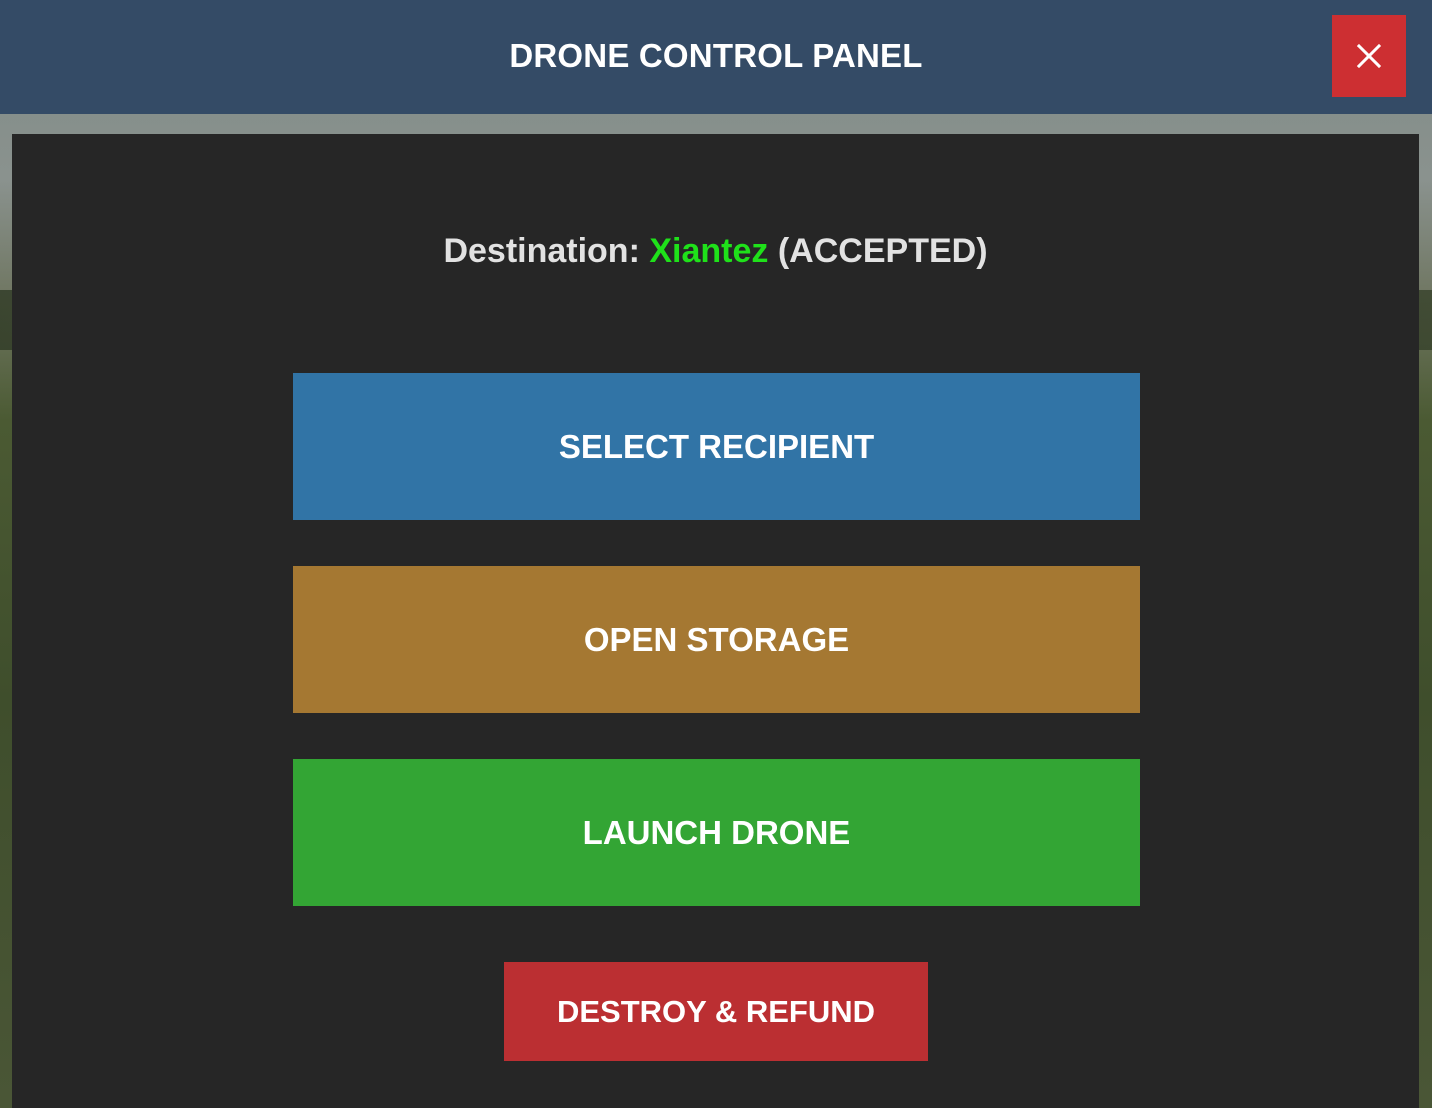  I want to click on destroy-refund-button: DESTROY & REFUND, so click(716, 1011).